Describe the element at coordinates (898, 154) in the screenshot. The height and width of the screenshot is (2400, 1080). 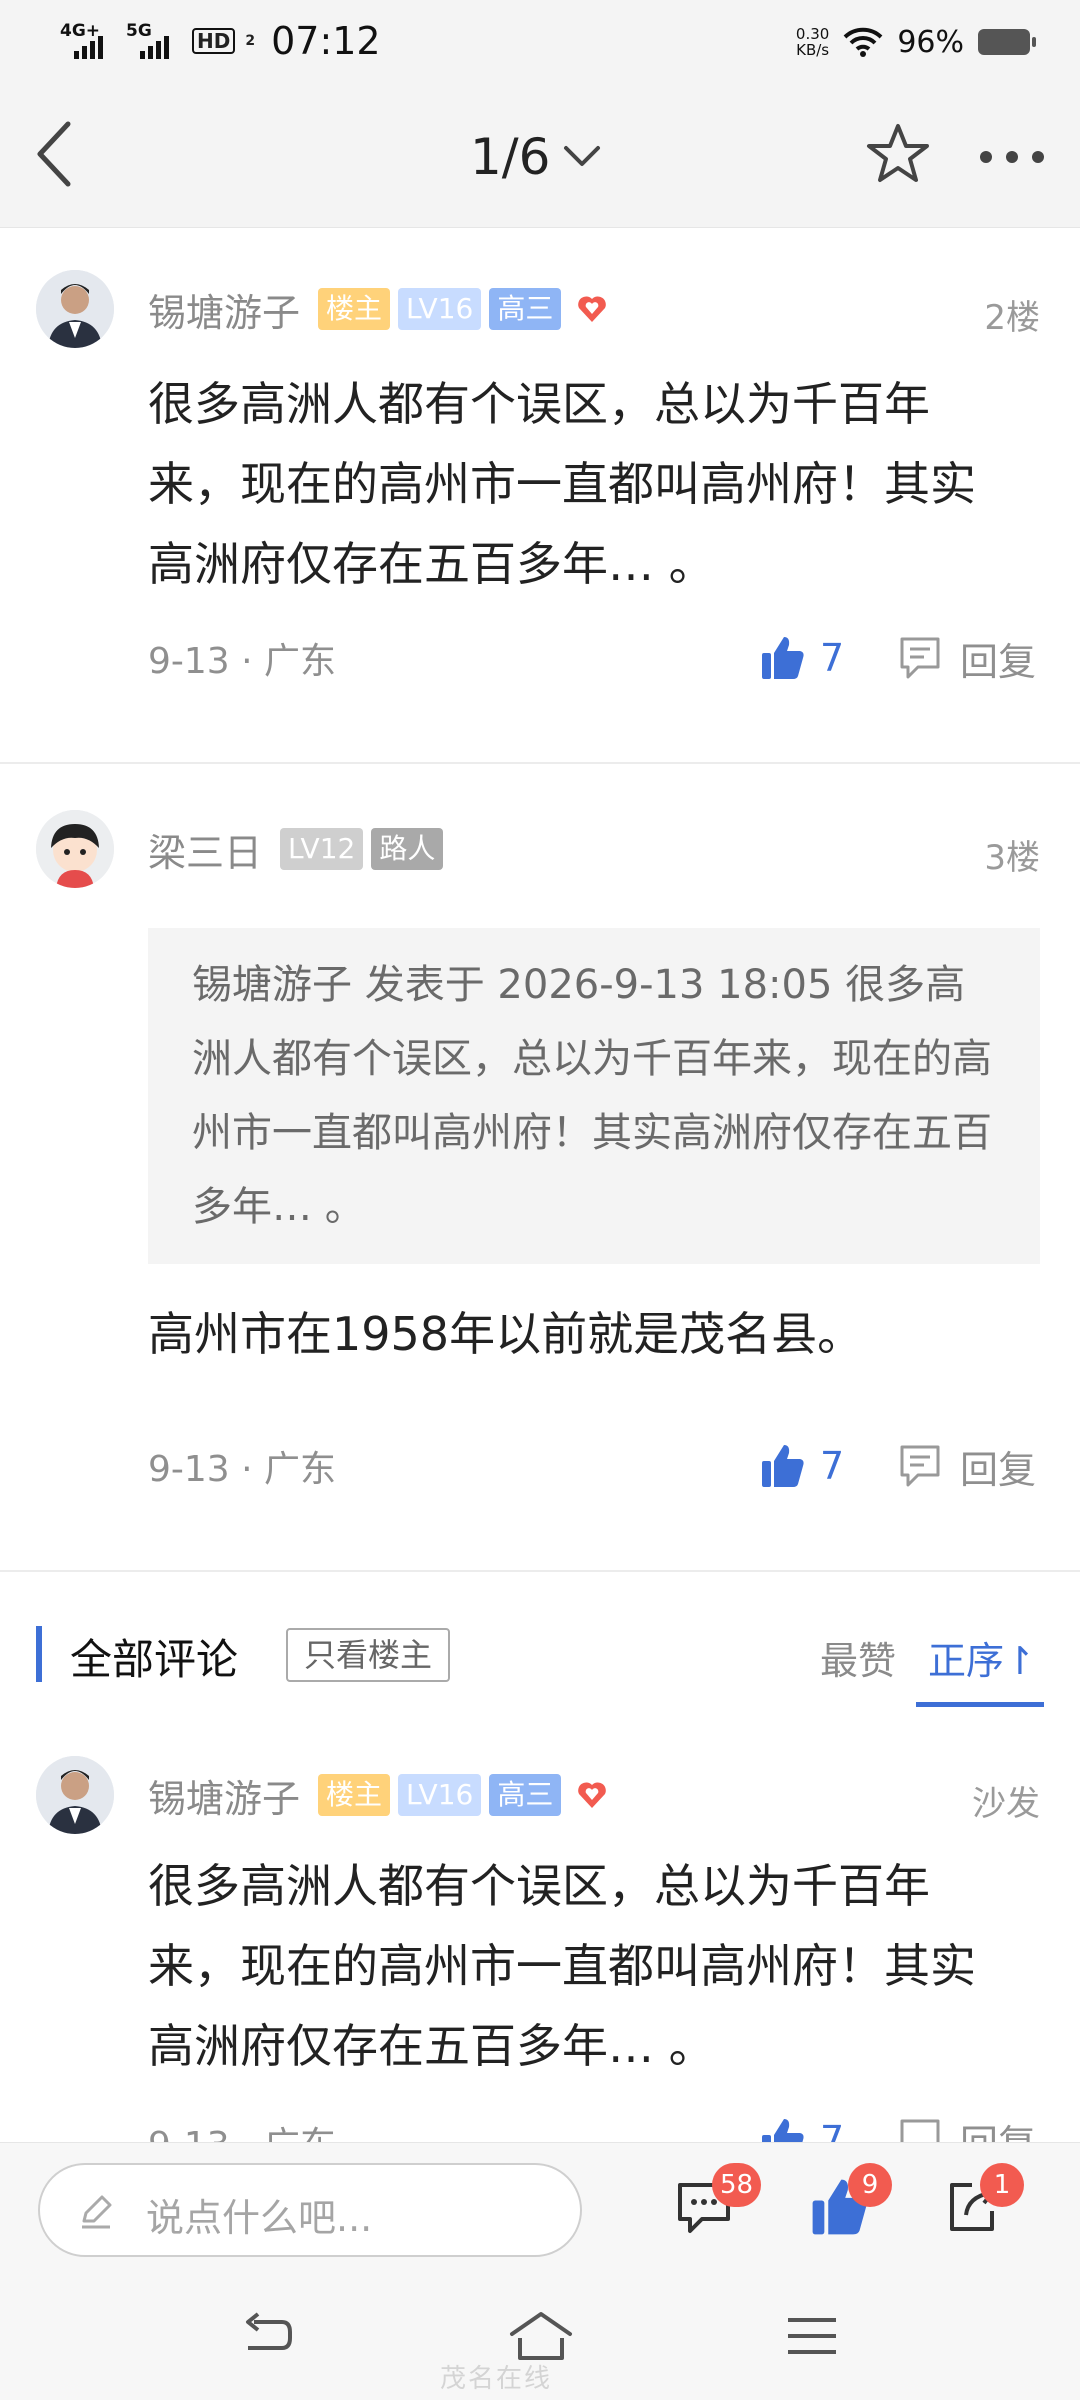
I see `star-icon` at that location.